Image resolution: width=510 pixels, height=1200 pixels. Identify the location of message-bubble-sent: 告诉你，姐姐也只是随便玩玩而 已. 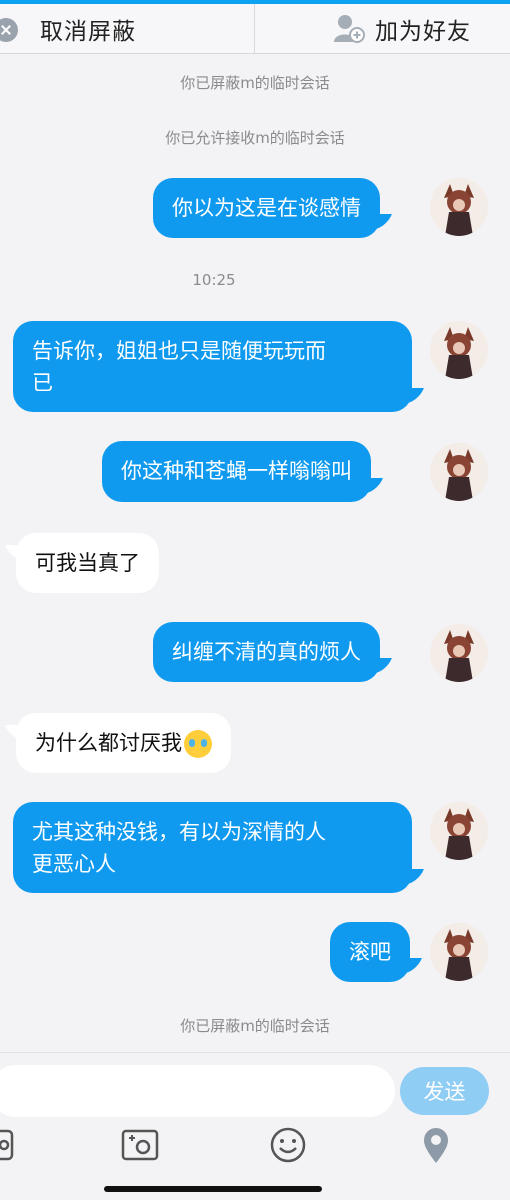
(212, 366).